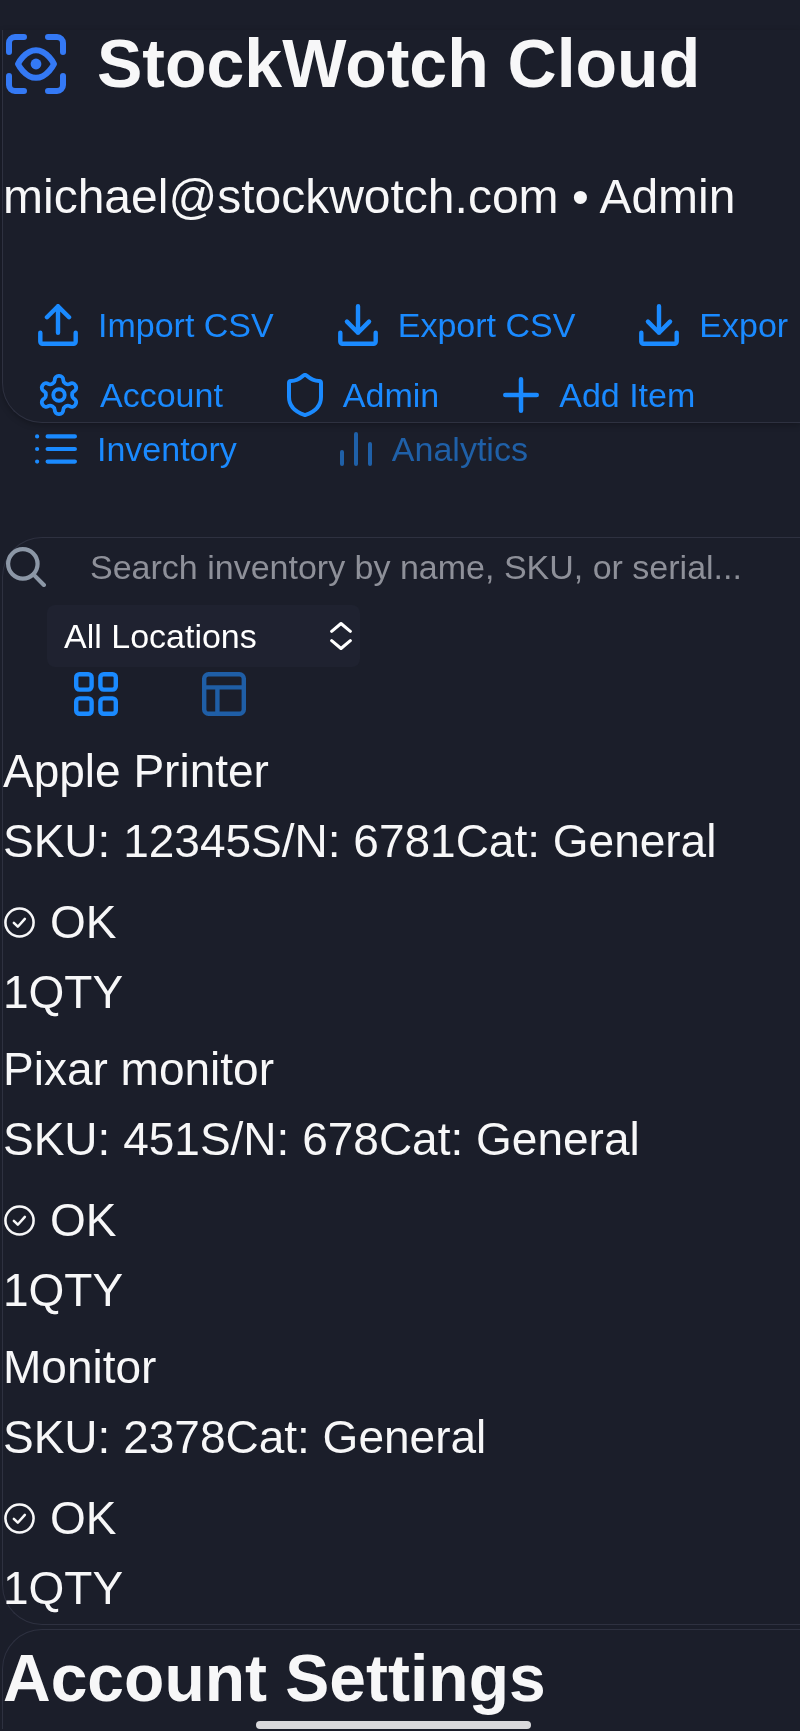 The image size is (800, 1731). I want to click on import-button: Import CSV, so click(156, 325).